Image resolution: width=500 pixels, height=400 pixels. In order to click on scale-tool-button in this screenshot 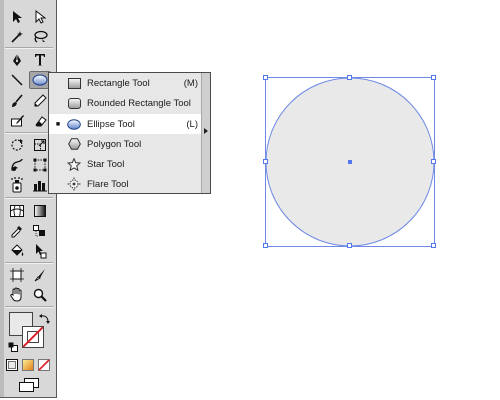, I will do `click(40, 145)`.